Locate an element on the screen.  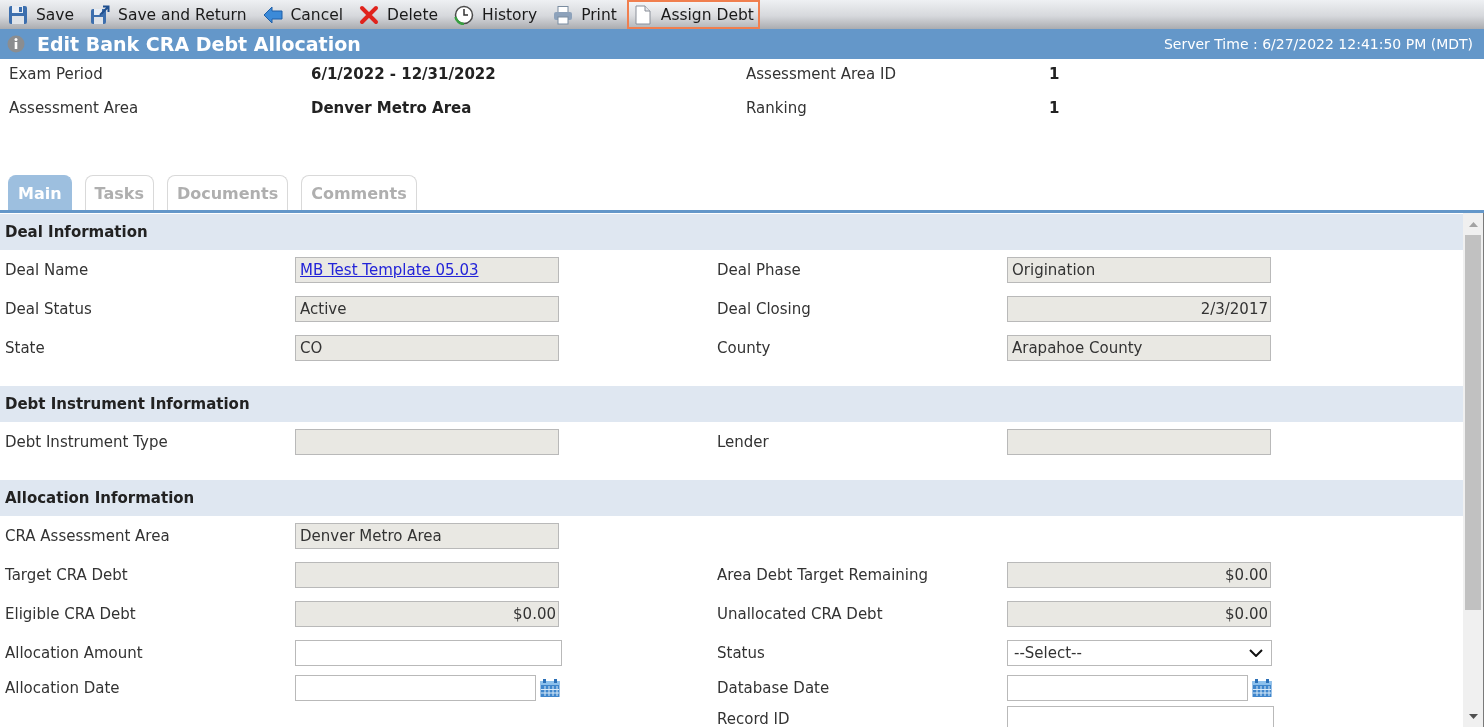
cross-icon is located at coordinates (369, 14).